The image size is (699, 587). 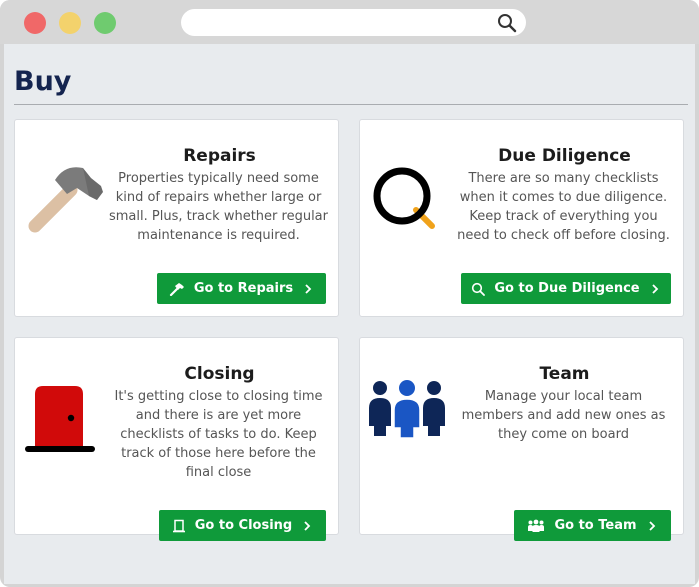 What do you see at coordinates (595, 525) in the screenshot?
I see `button-label: Go to Team` at bounding box center [595, 525].